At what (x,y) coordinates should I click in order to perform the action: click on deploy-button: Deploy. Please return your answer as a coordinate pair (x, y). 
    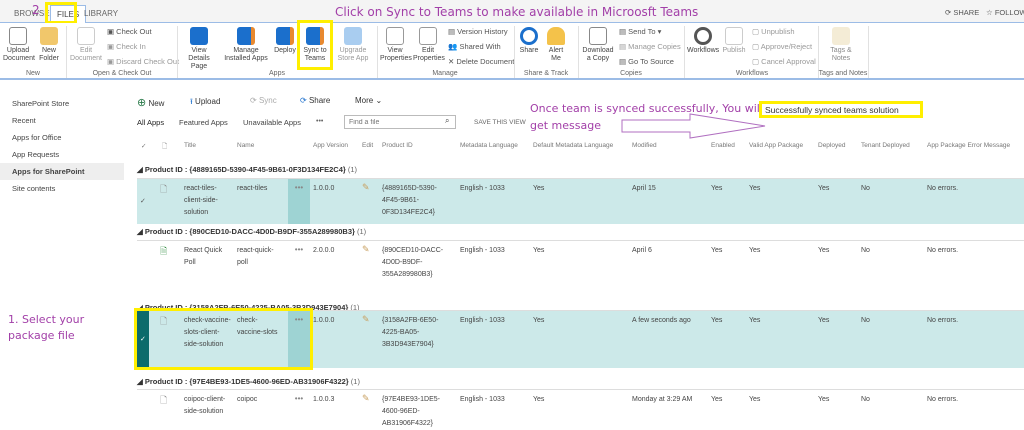
    Looking at the image, I should click on (285, 41).